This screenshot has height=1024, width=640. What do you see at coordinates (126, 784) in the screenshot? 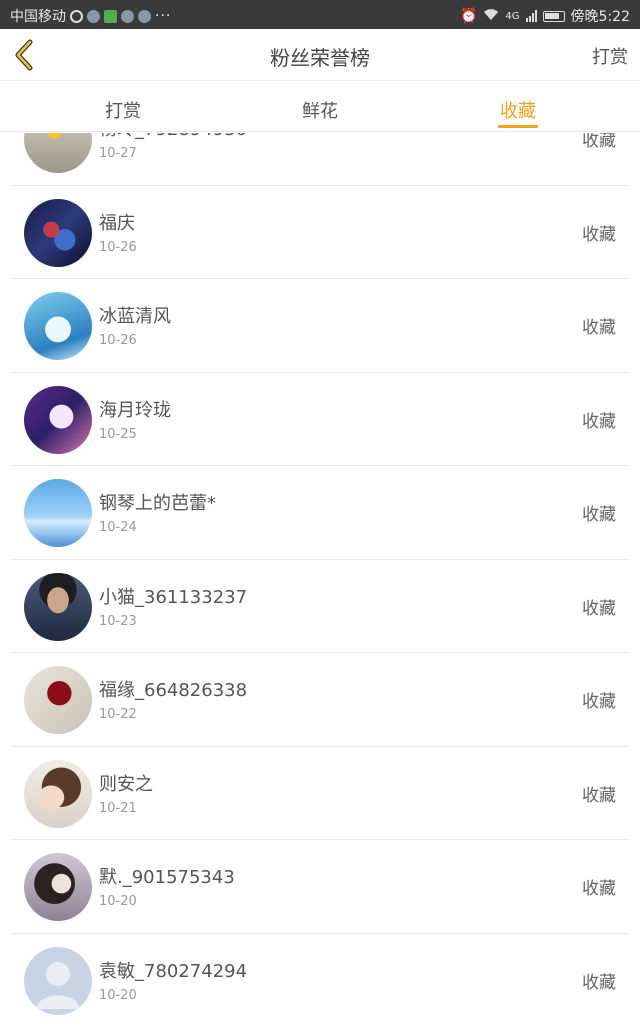
I see `user-name: 则安之` at bounding box center [126, 784].